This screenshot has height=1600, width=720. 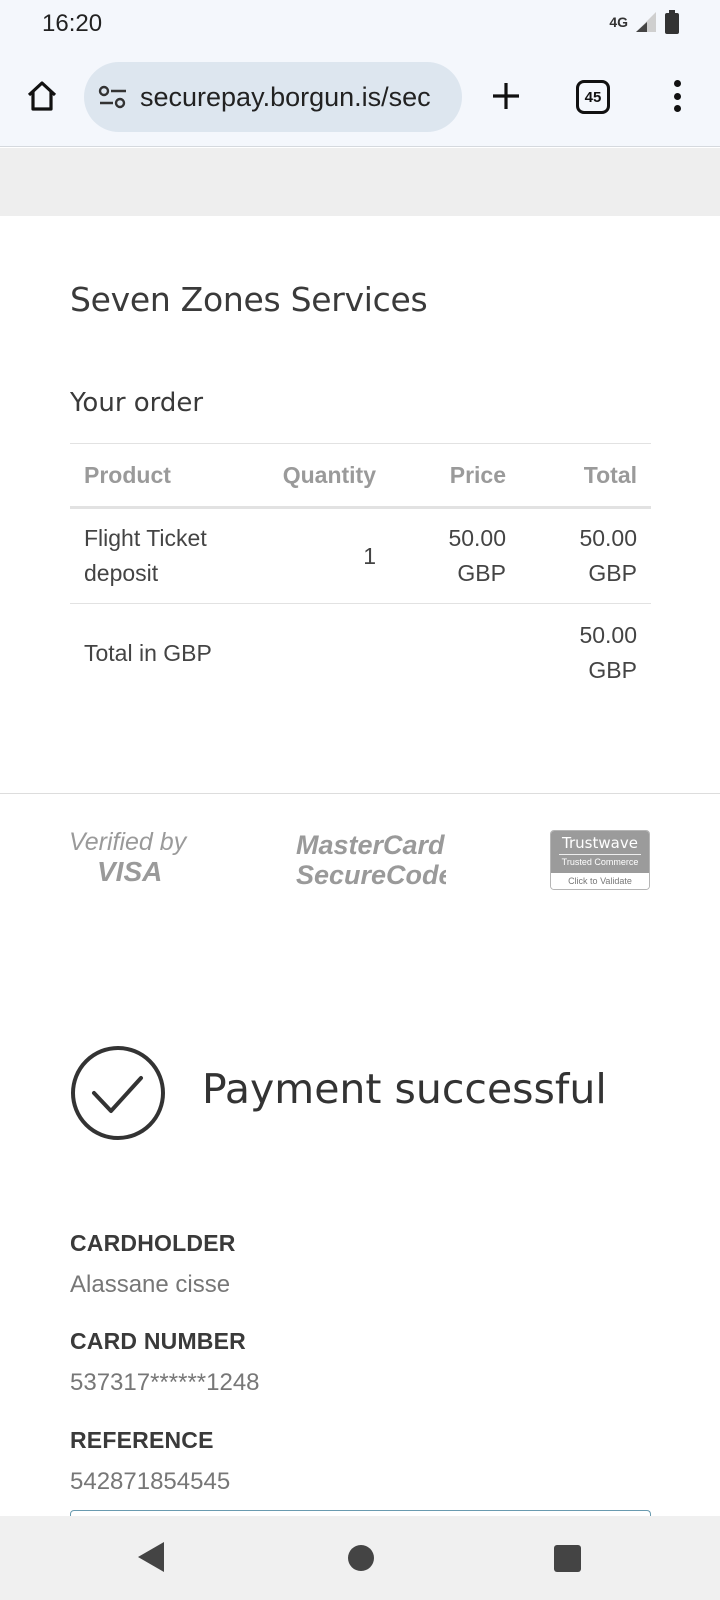 I want to click on reference-value: 542871854545, so click(x=150, y=1481).